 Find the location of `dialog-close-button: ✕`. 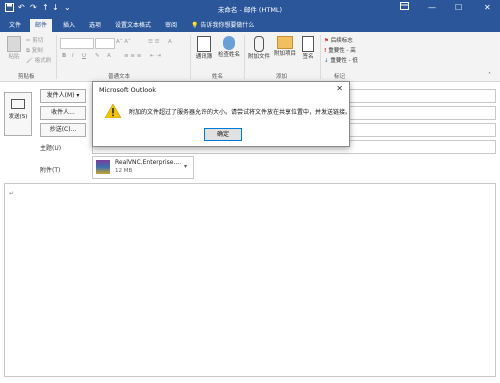

dialog-close-button: ✕ is located at coordinates (339, 88).